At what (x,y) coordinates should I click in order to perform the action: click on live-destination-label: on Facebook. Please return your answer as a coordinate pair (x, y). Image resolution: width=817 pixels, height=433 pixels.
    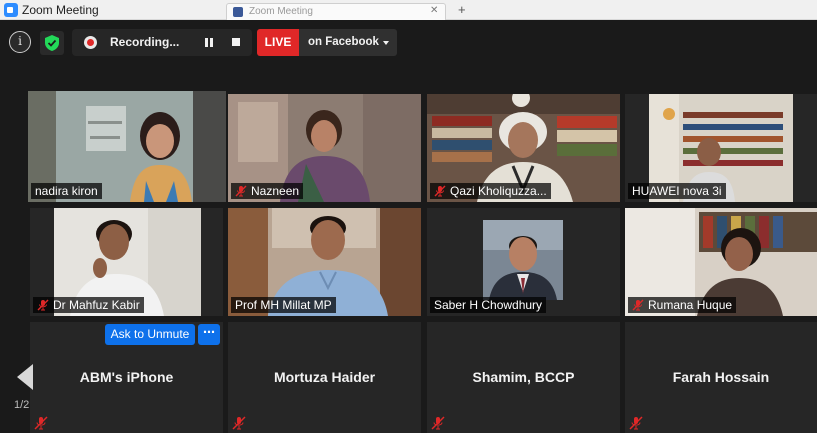
    Looking at the image, I should click on (343, 42).